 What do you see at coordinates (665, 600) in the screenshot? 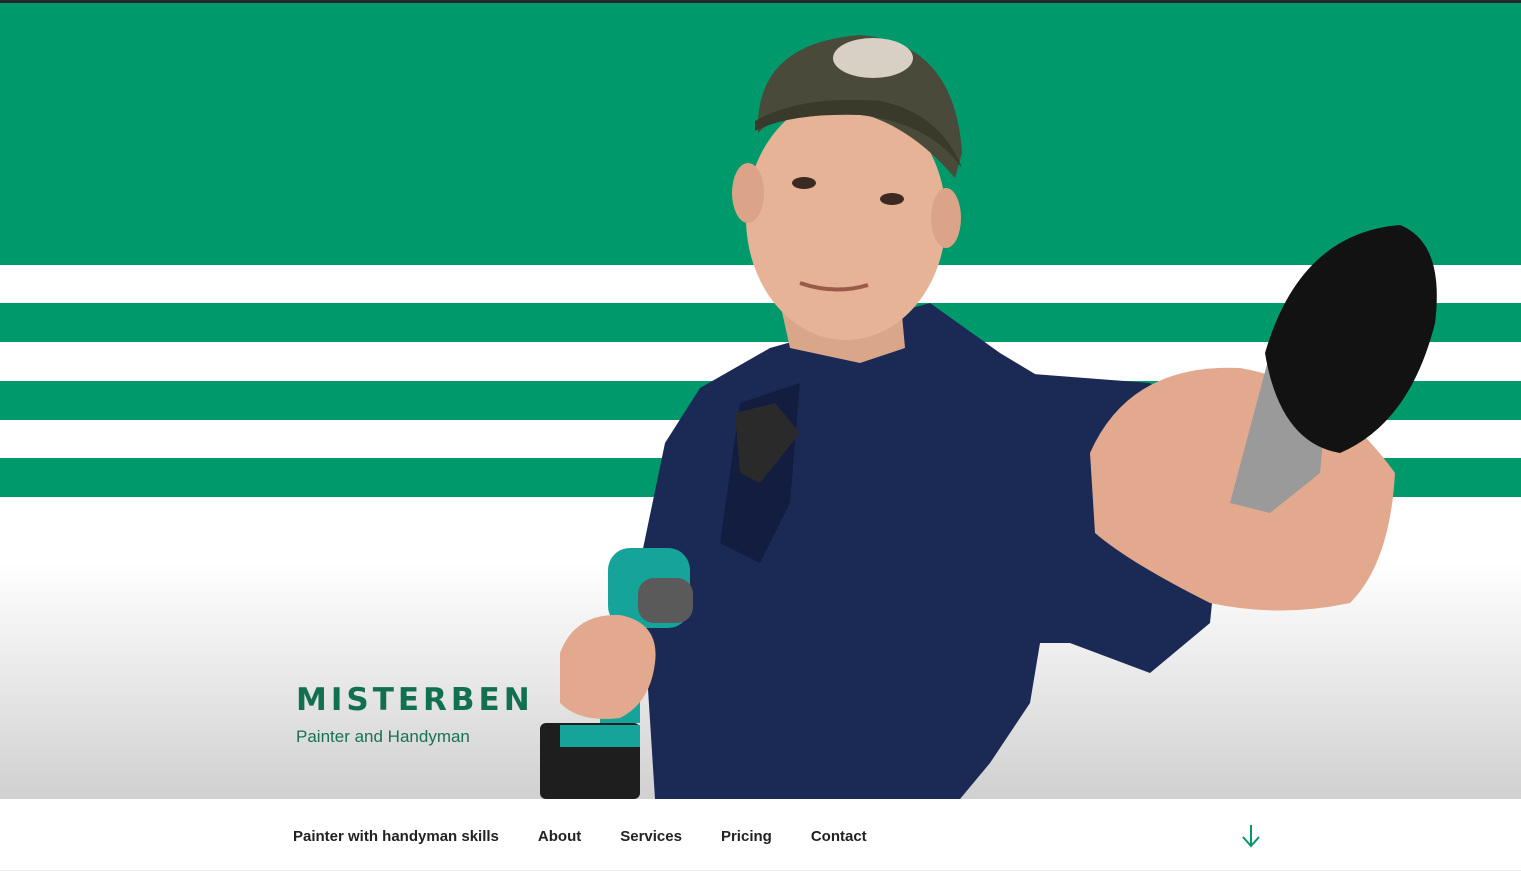
I see `drill-chuck` at bounding box center [665, 600].